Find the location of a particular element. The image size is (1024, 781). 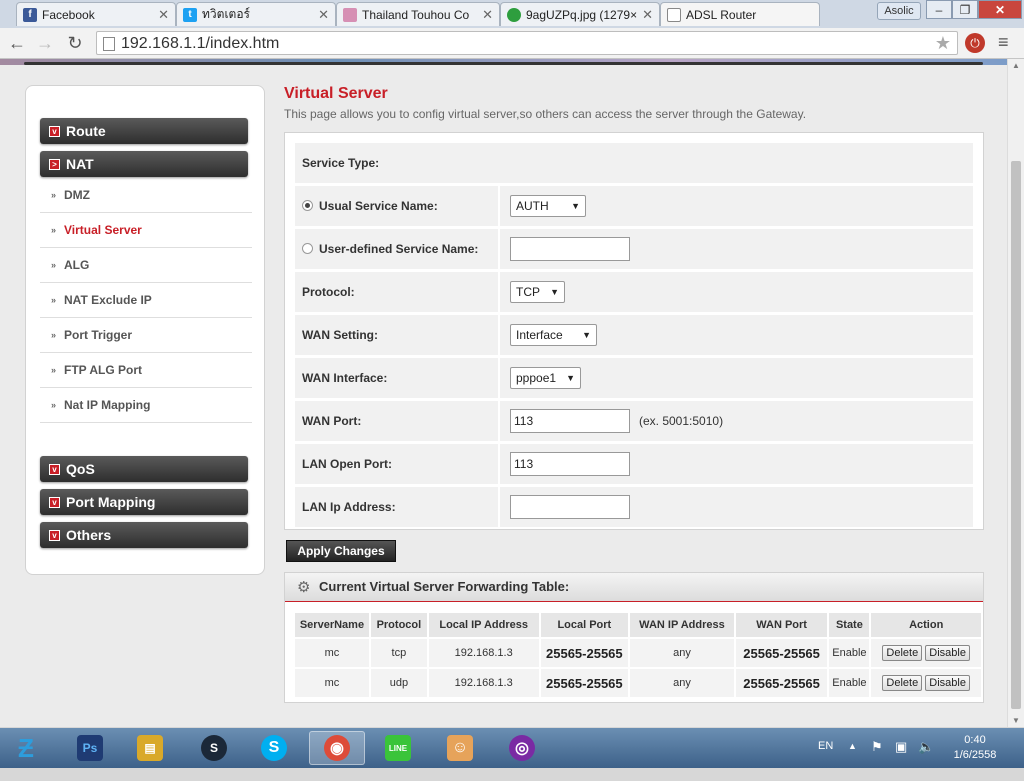

cell-local-ip: 192.168.1.3 is located at coordinates (484, 652).